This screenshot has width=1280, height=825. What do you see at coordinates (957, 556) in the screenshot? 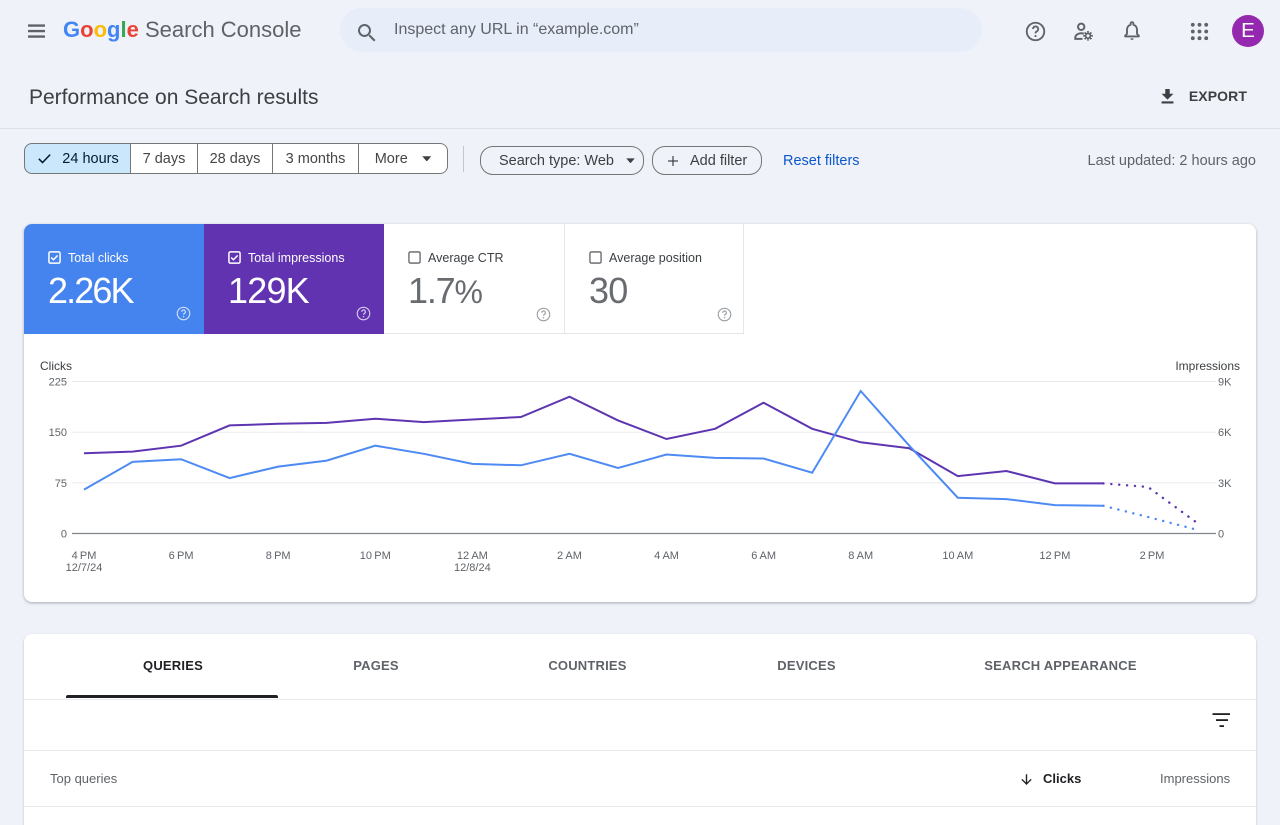
I see `svg-text: 10 AM` at bounding box center [957, 556].